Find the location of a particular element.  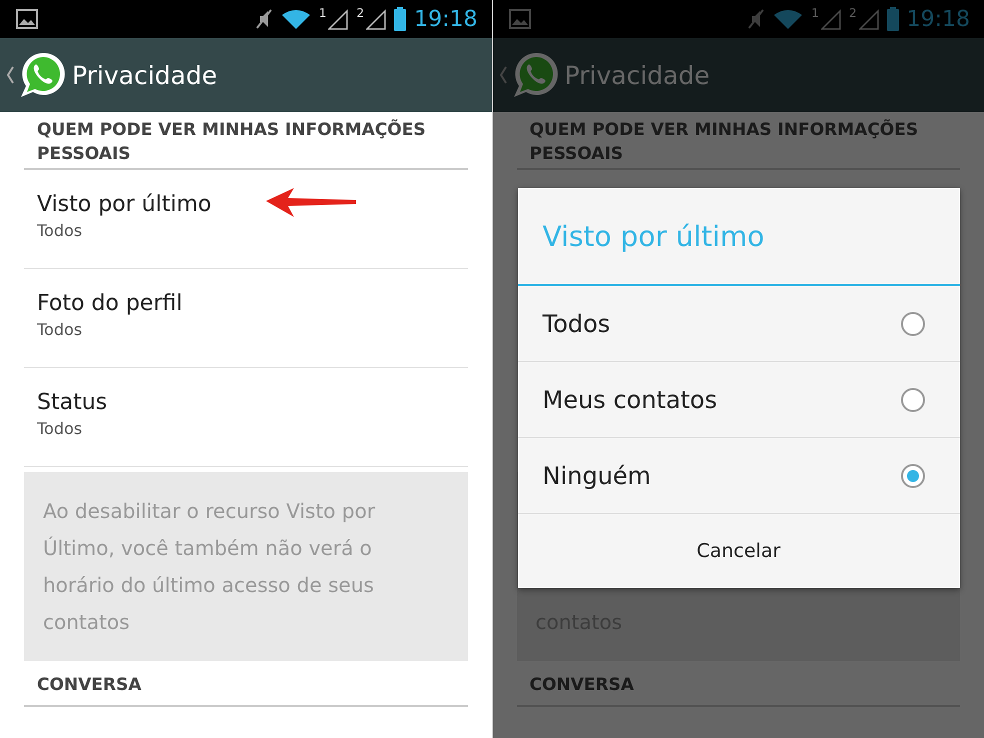

settings-item: Status Todos is located at coordinates (246, 417).